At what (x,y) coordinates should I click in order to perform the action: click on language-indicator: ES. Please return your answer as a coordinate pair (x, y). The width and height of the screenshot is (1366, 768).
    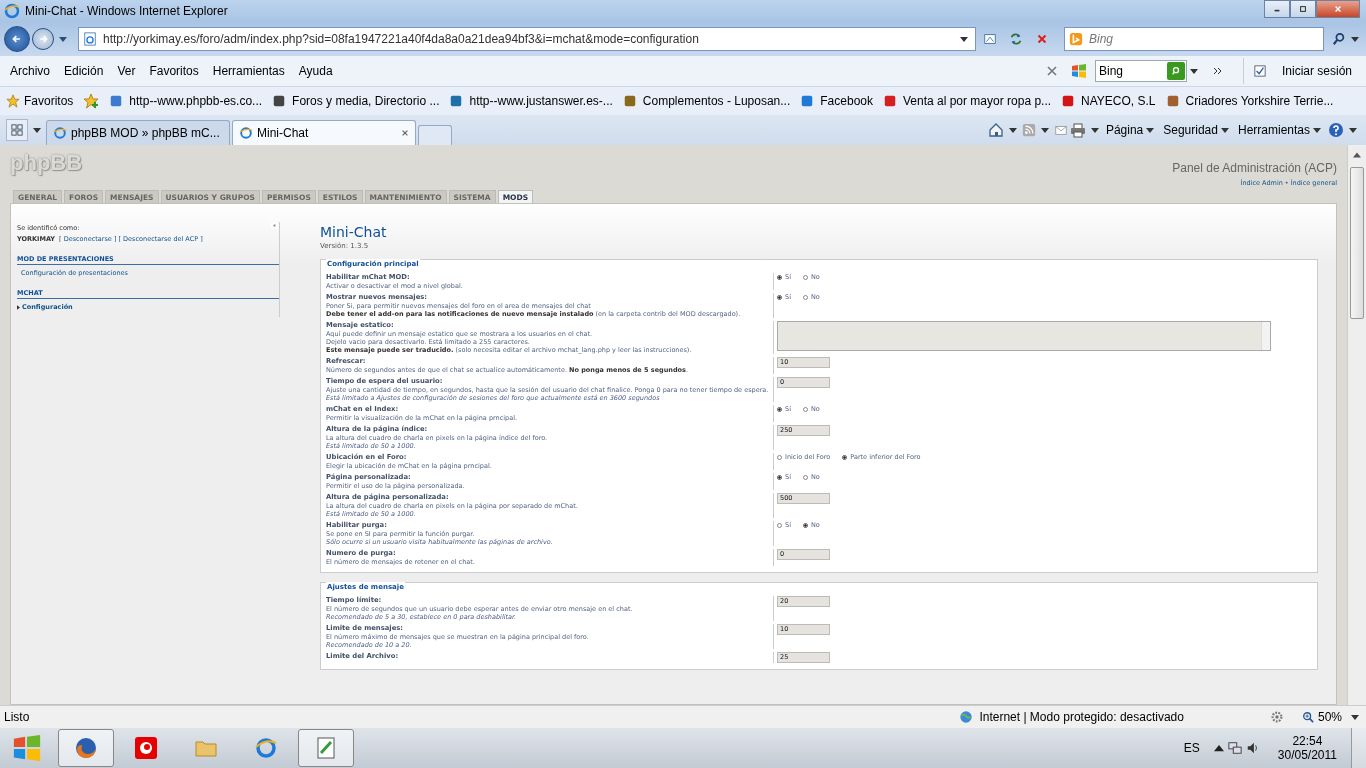
    Looking at the image, I should click on (1191, 748).